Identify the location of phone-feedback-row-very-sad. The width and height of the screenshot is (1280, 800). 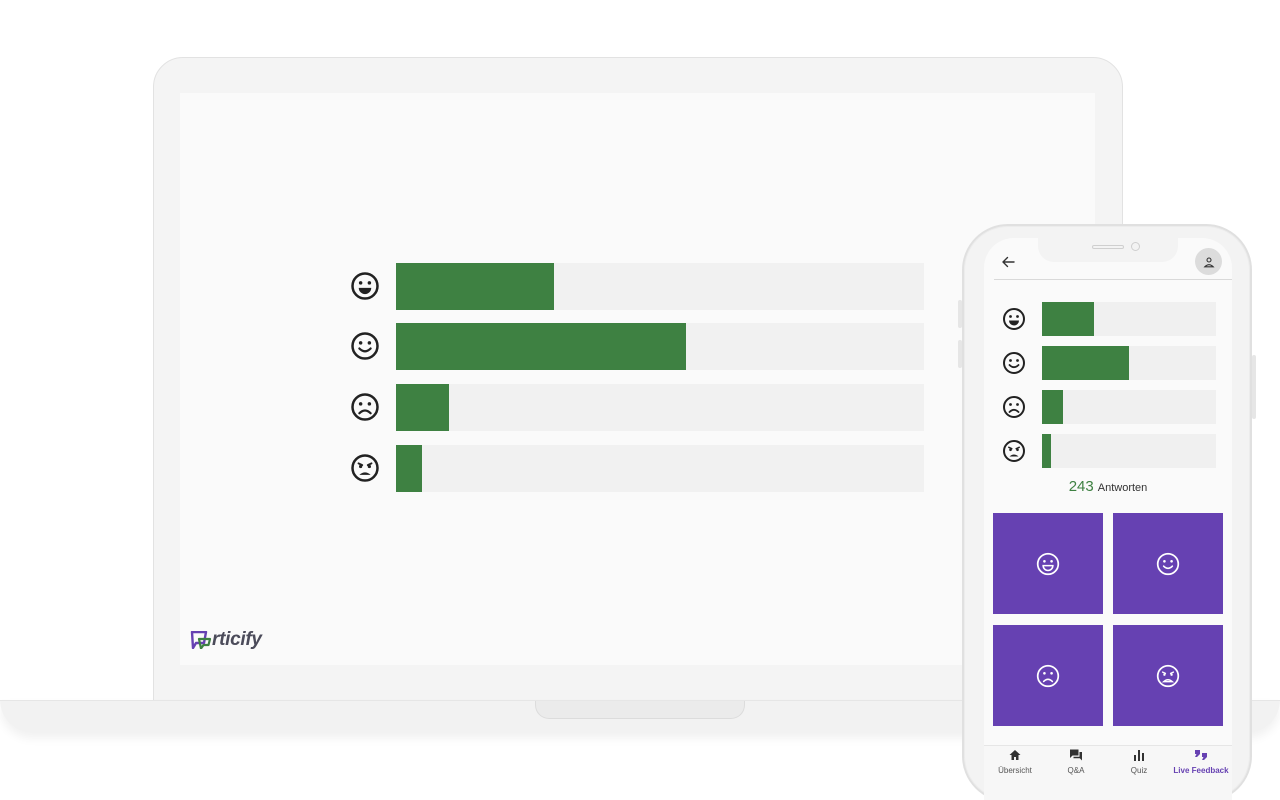
(1109, 451).